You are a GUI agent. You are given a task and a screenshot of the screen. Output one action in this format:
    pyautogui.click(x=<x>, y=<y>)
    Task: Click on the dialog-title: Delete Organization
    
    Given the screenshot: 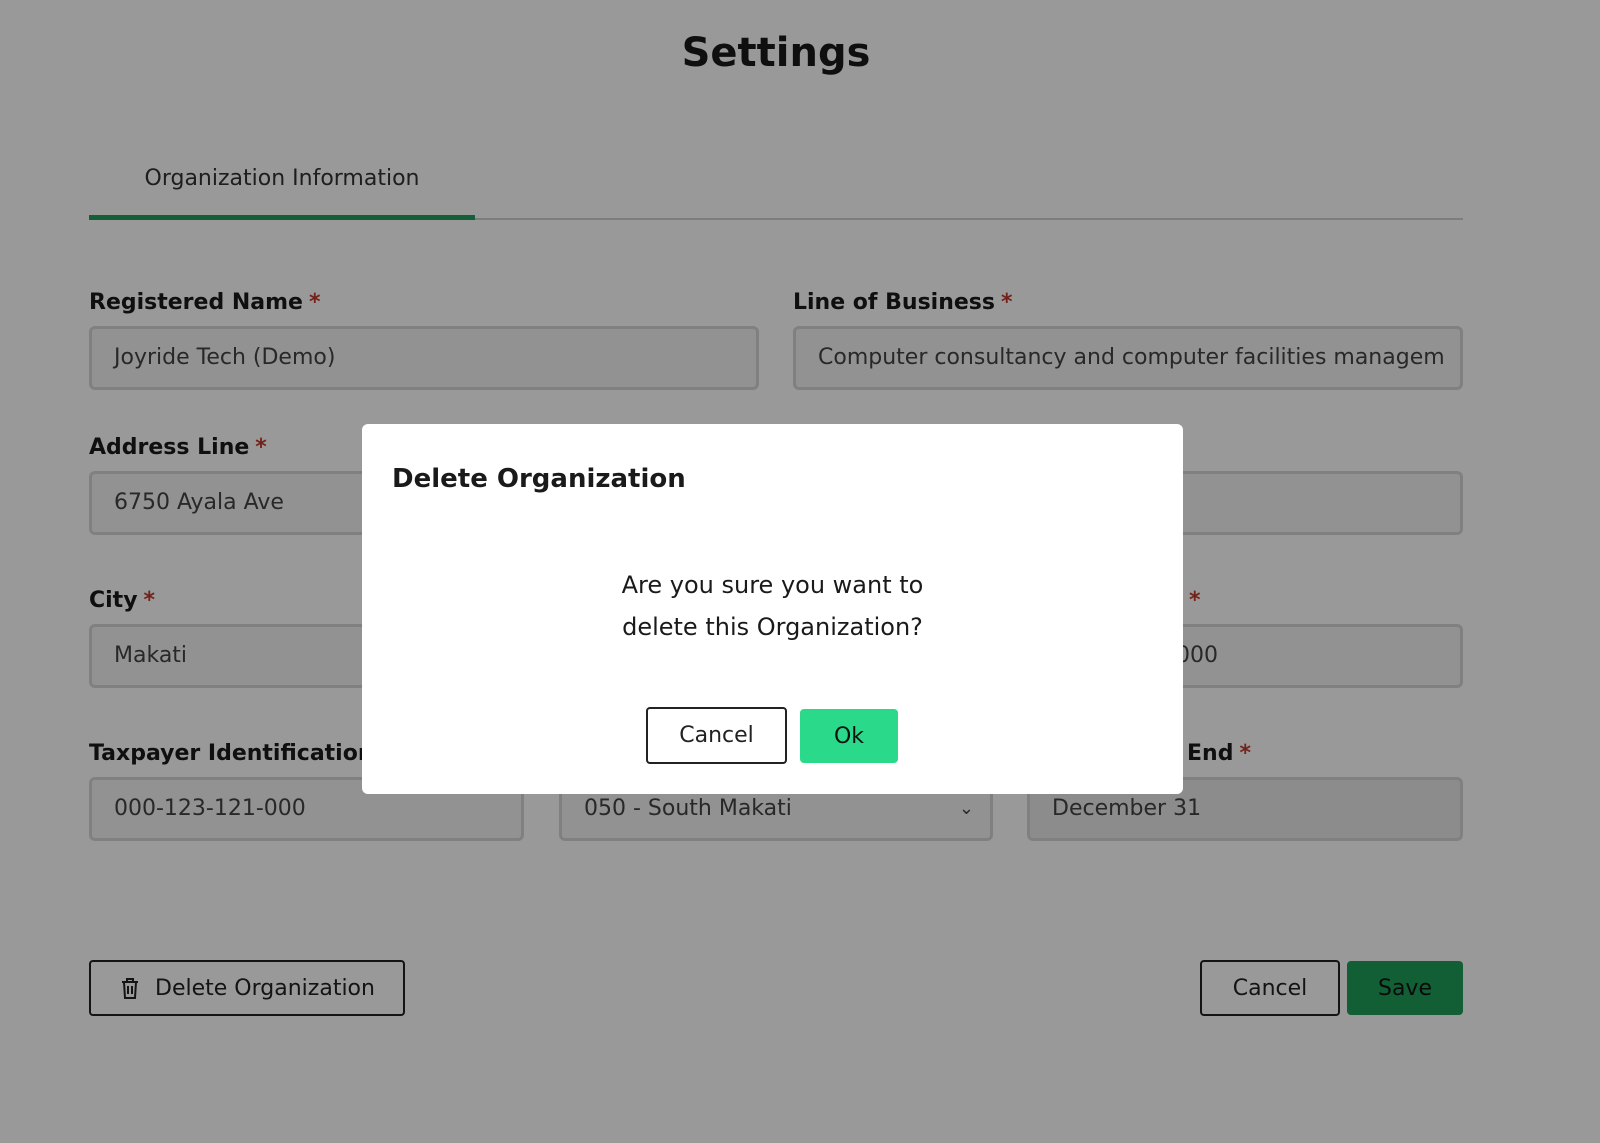 What is the action you would take?
    pyautogui.click(x=539, y=479)
    